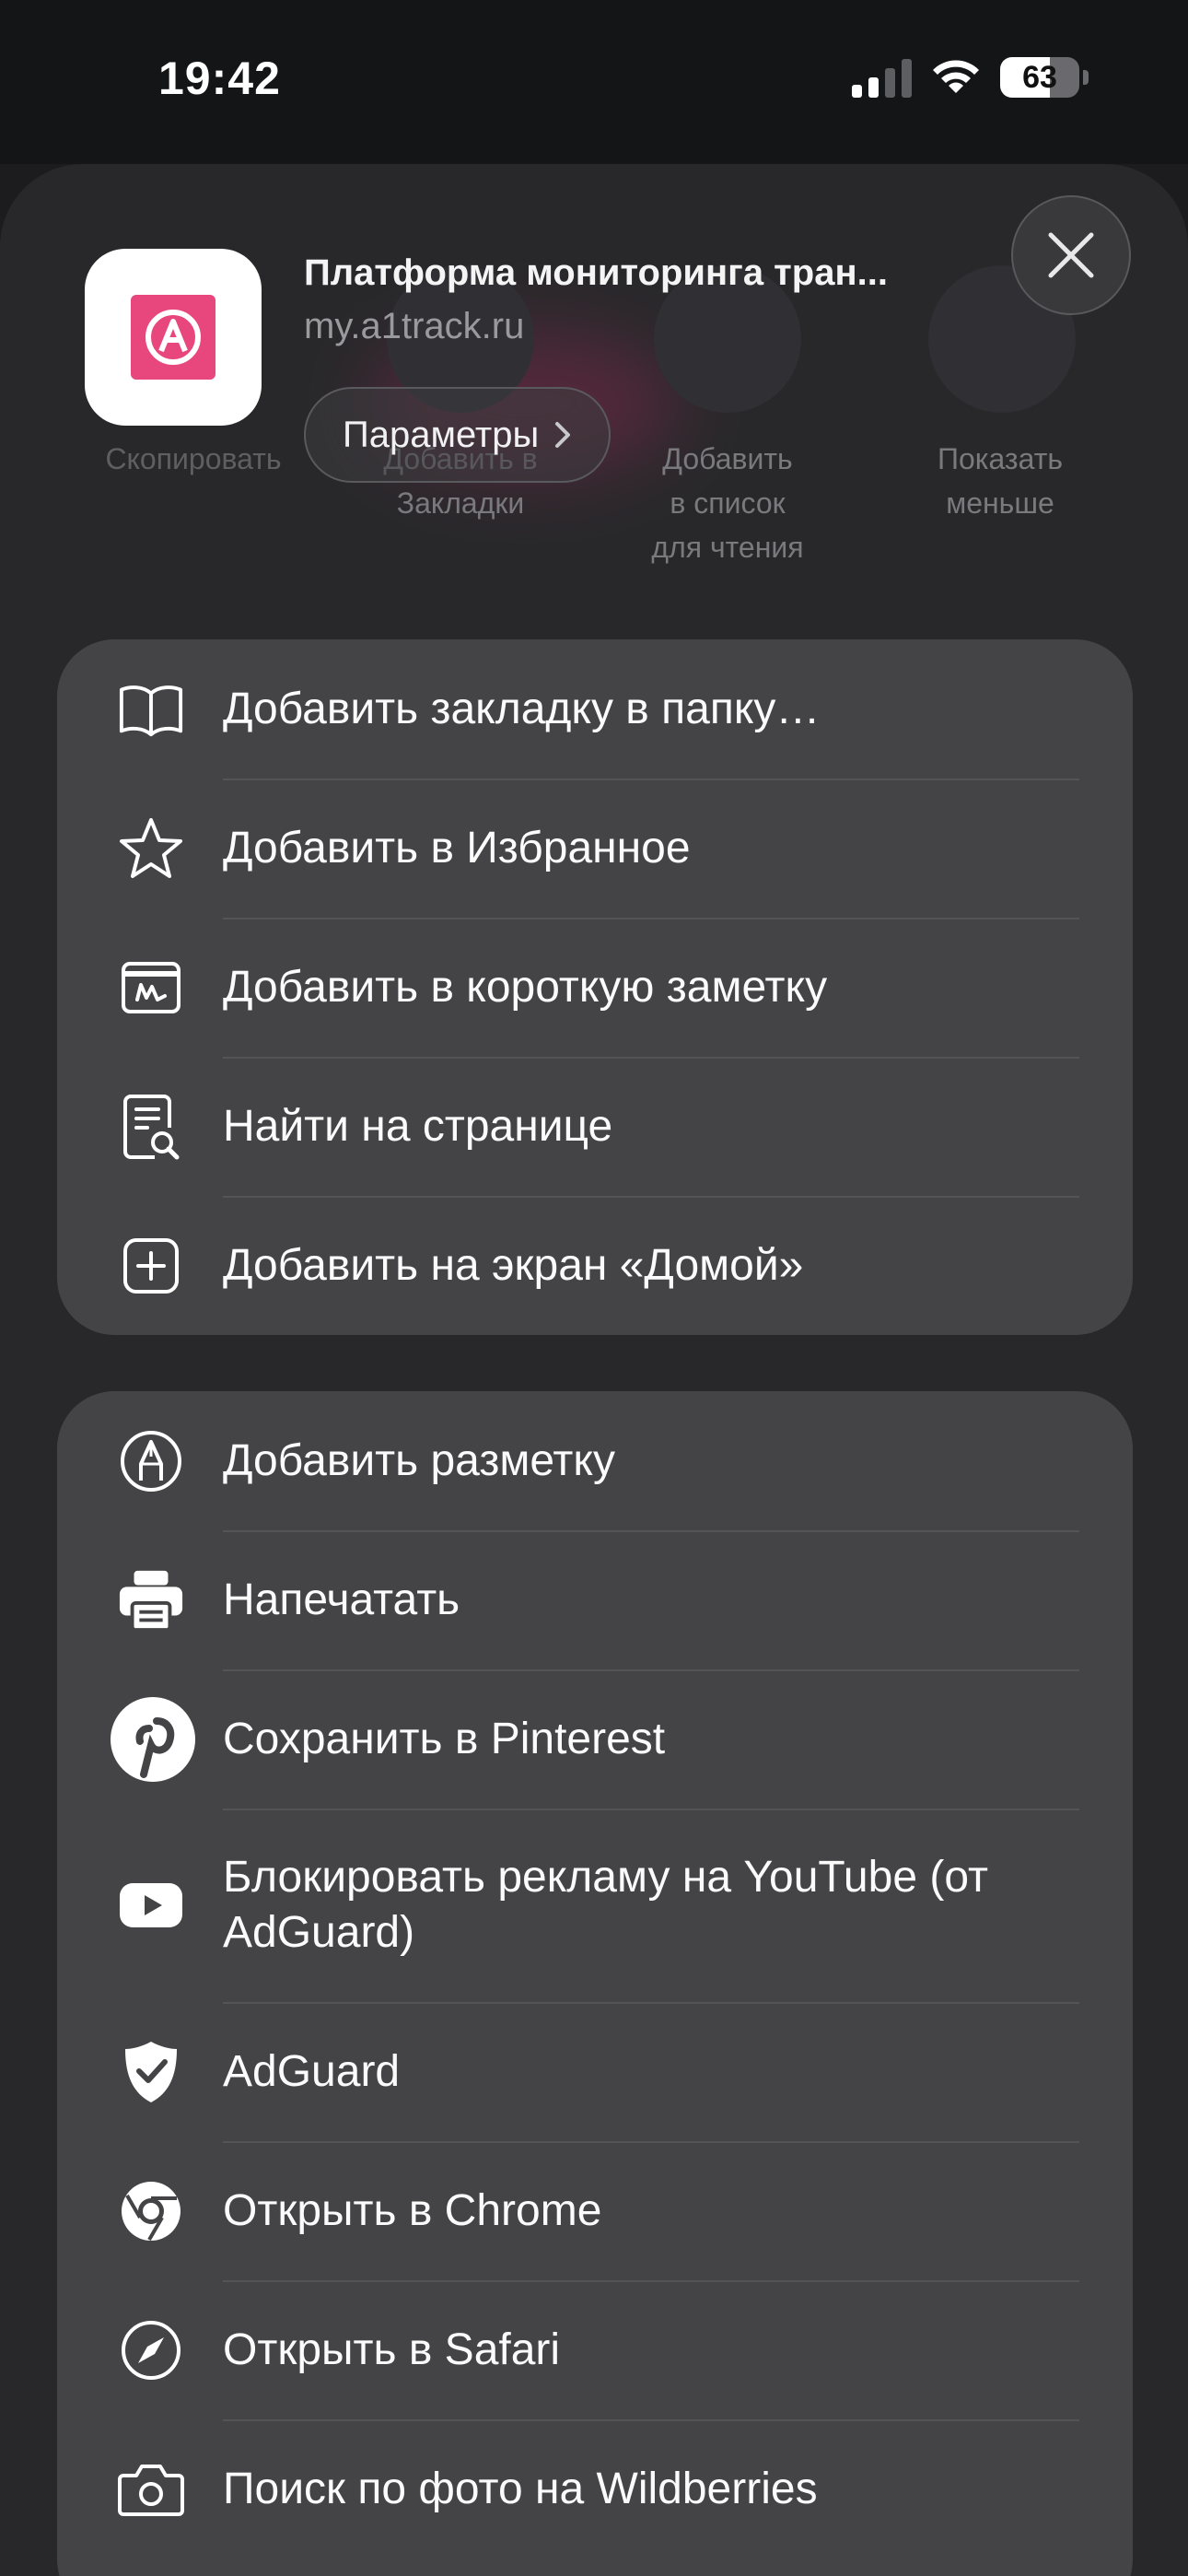 This screenshot has width=1188, height=2576. What do you see at coordinates (563, 435) in the screenshot?
I see `chevron-right-icon` at bounding box center [563, 435].